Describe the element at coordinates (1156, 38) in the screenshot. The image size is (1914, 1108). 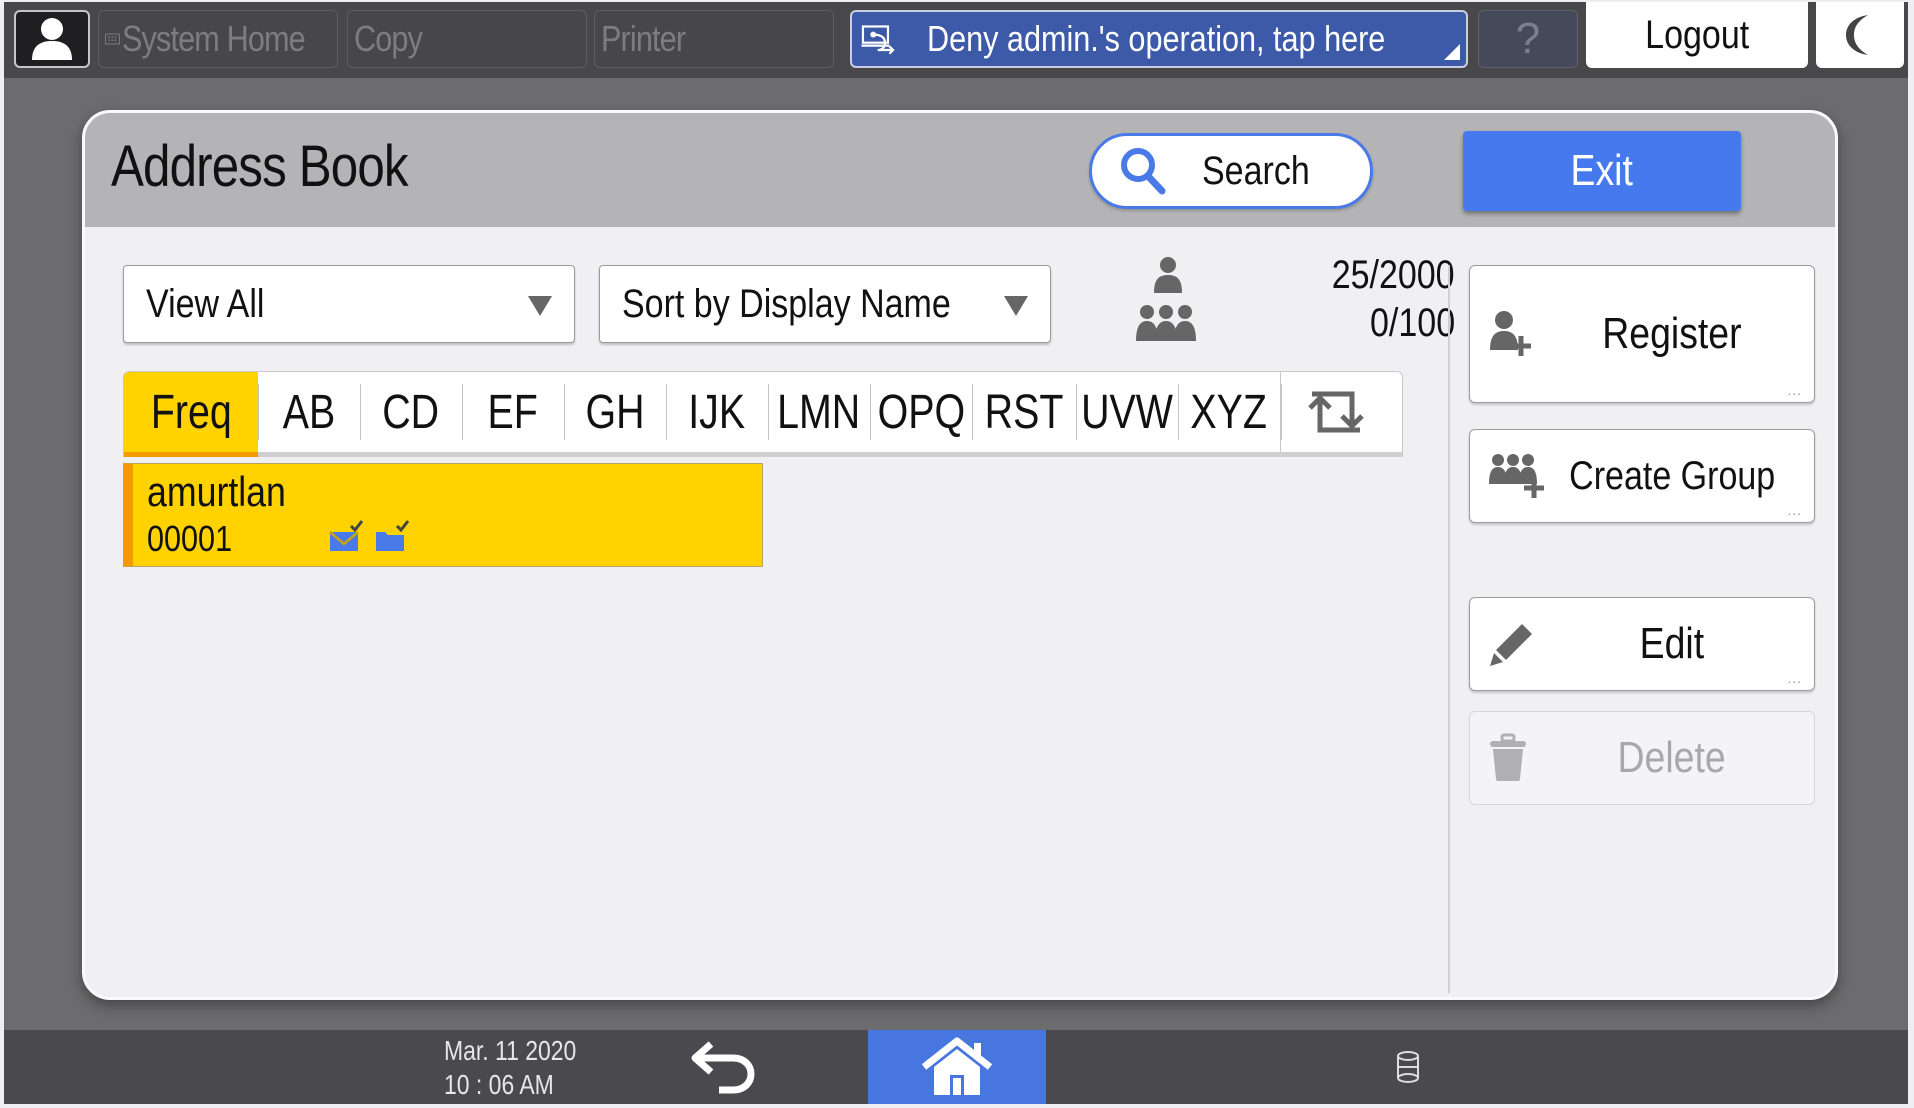
I see `deny-operation-label: Deny admin.'s operation, tap here` at that location.